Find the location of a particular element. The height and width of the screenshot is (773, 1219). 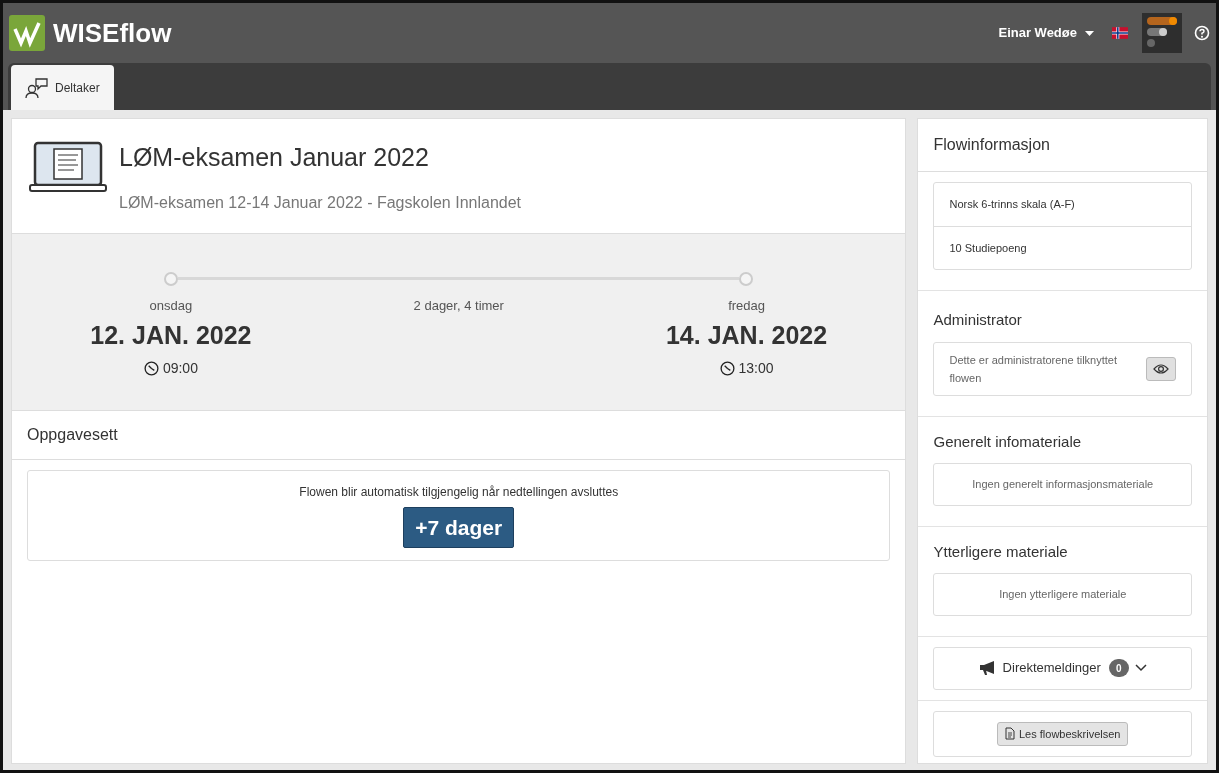

read-description-button: Les flowbeskrivelsen is located at coordinates (1063, 733).